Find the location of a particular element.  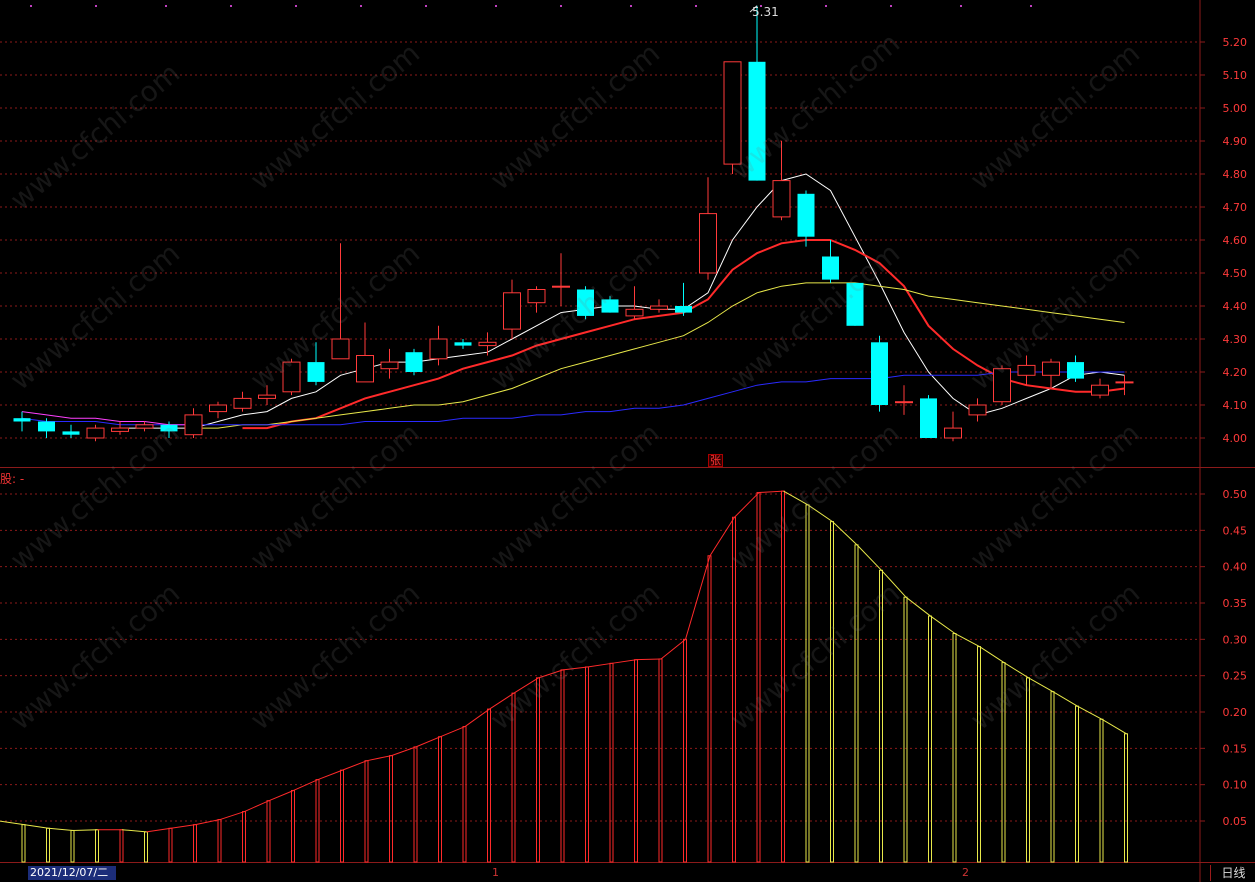

month-label-2: 2 is located at coordinates (965, 872).